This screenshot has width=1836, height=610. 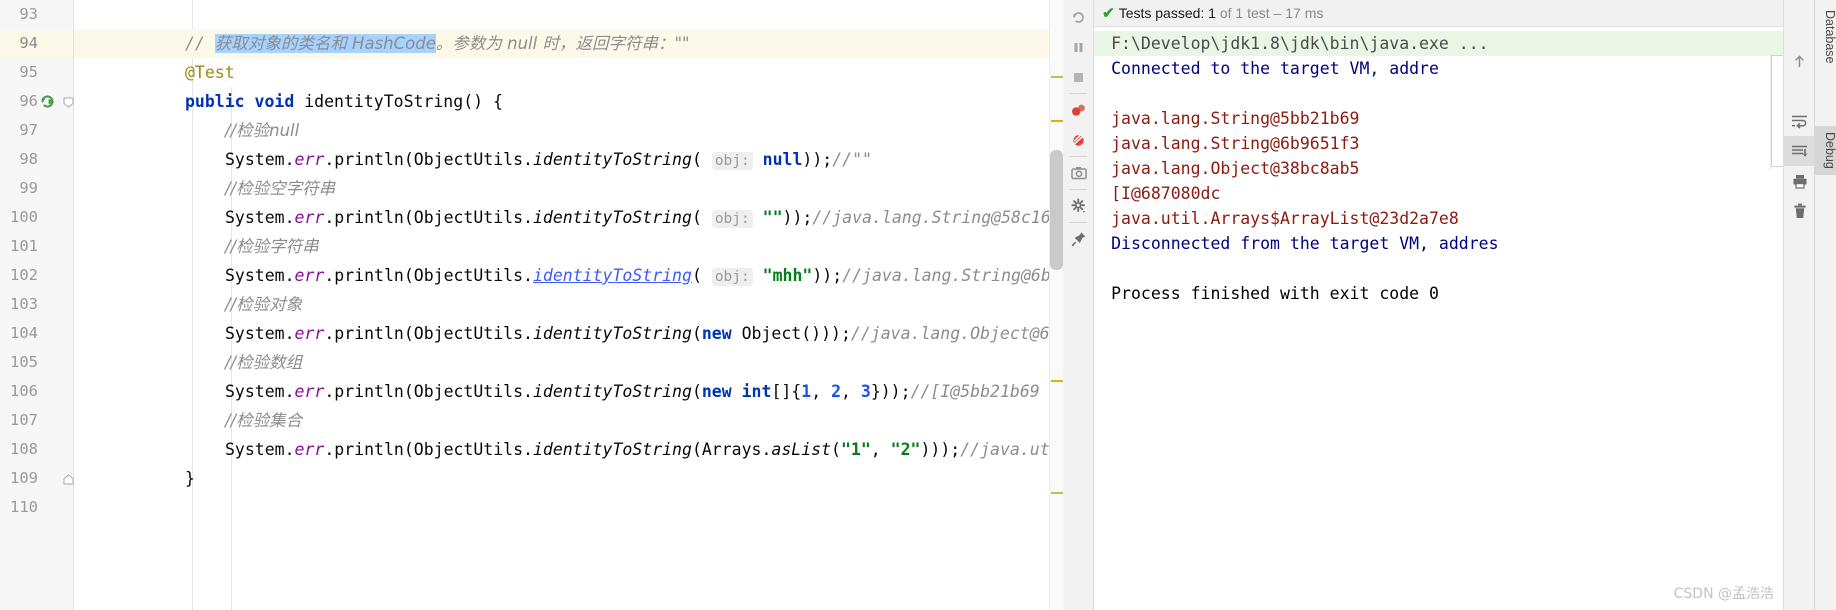 I want to click on gutter-line: 106, so click(x=36, y=391).